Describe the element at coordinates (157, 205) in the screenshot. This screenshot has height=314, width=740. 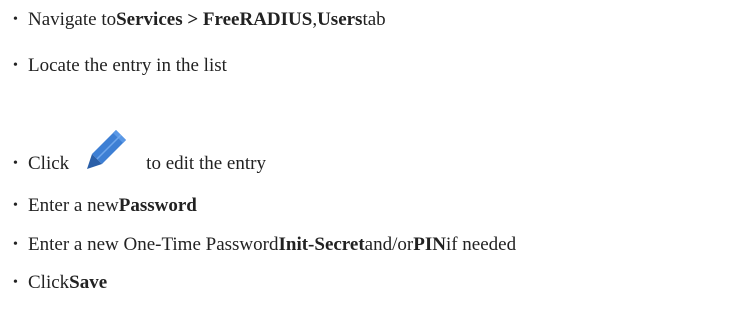
I see `field-name: Password` at that location.